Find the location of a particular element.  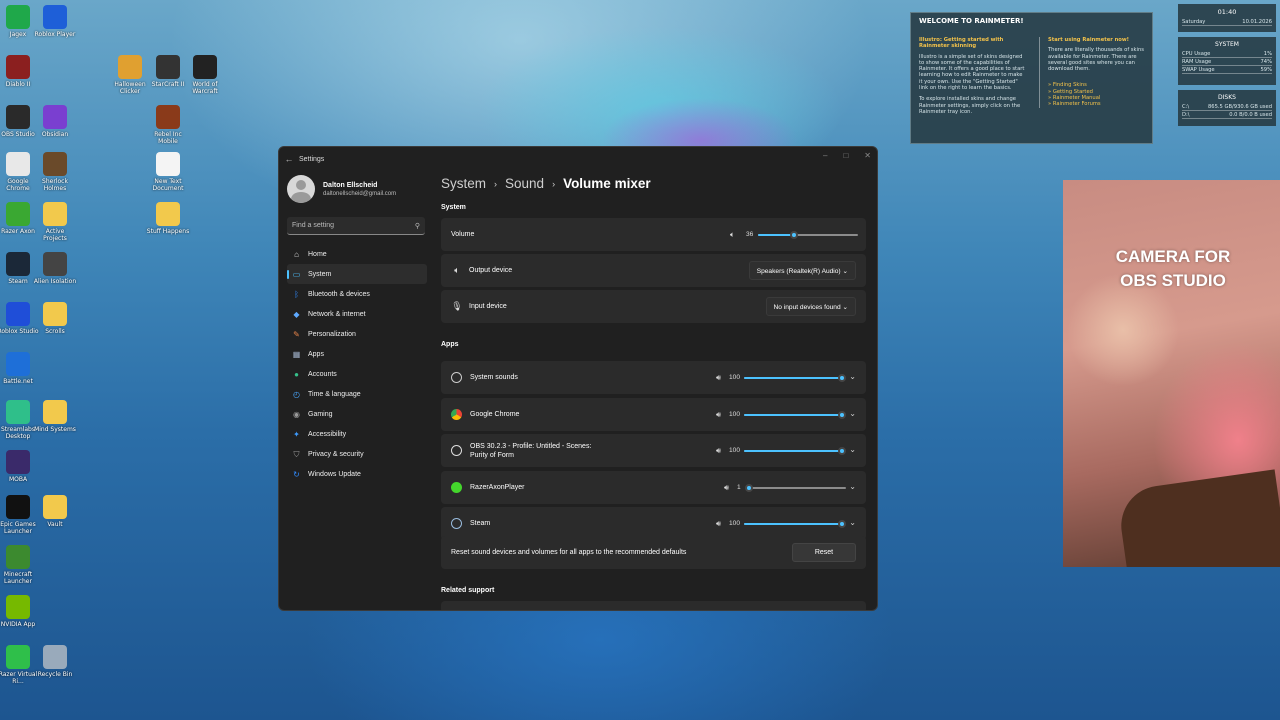

desktop-shortcut-label: Roblox Player is located at coordinates (55, 34).